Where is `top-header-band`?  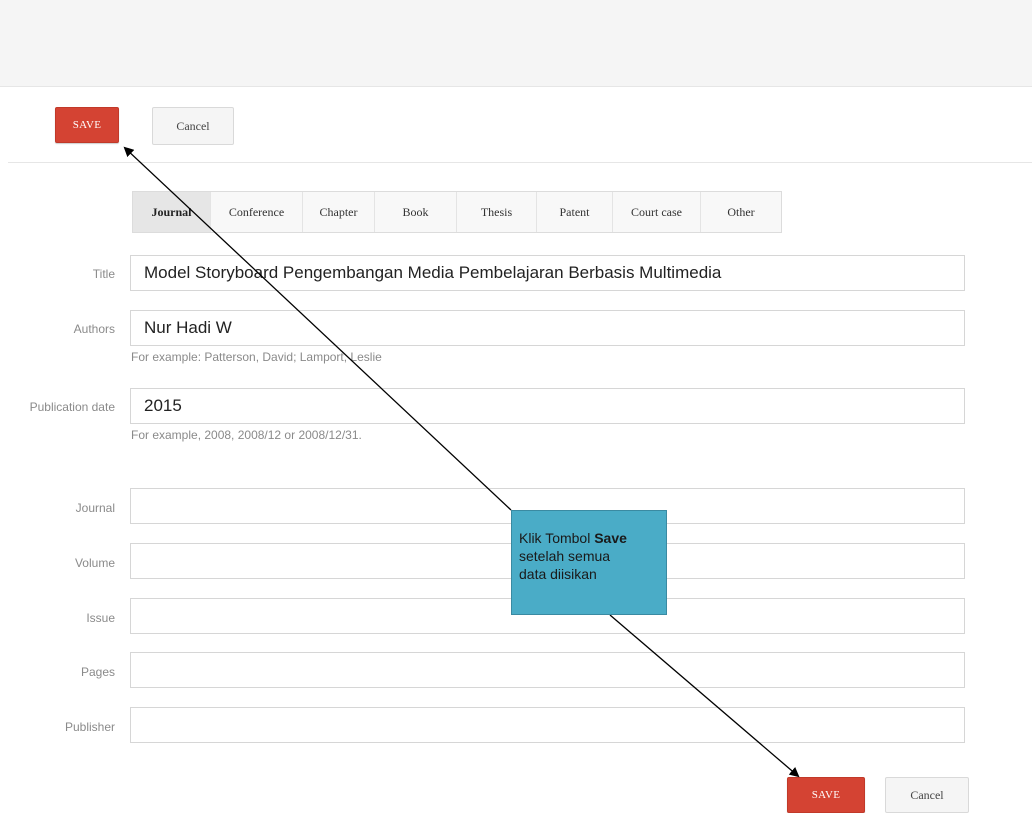 top-header-band is located at coordinates (516, 43).